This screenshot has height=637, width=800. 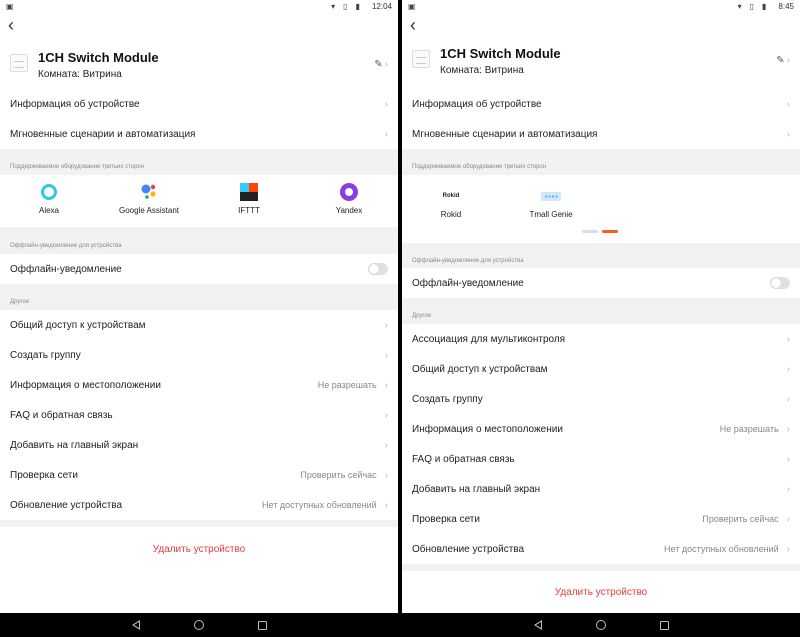 What do you see at coordinates (199, 592) in the screenshot?
I see `blank-area` at bounding box center [199, 592].